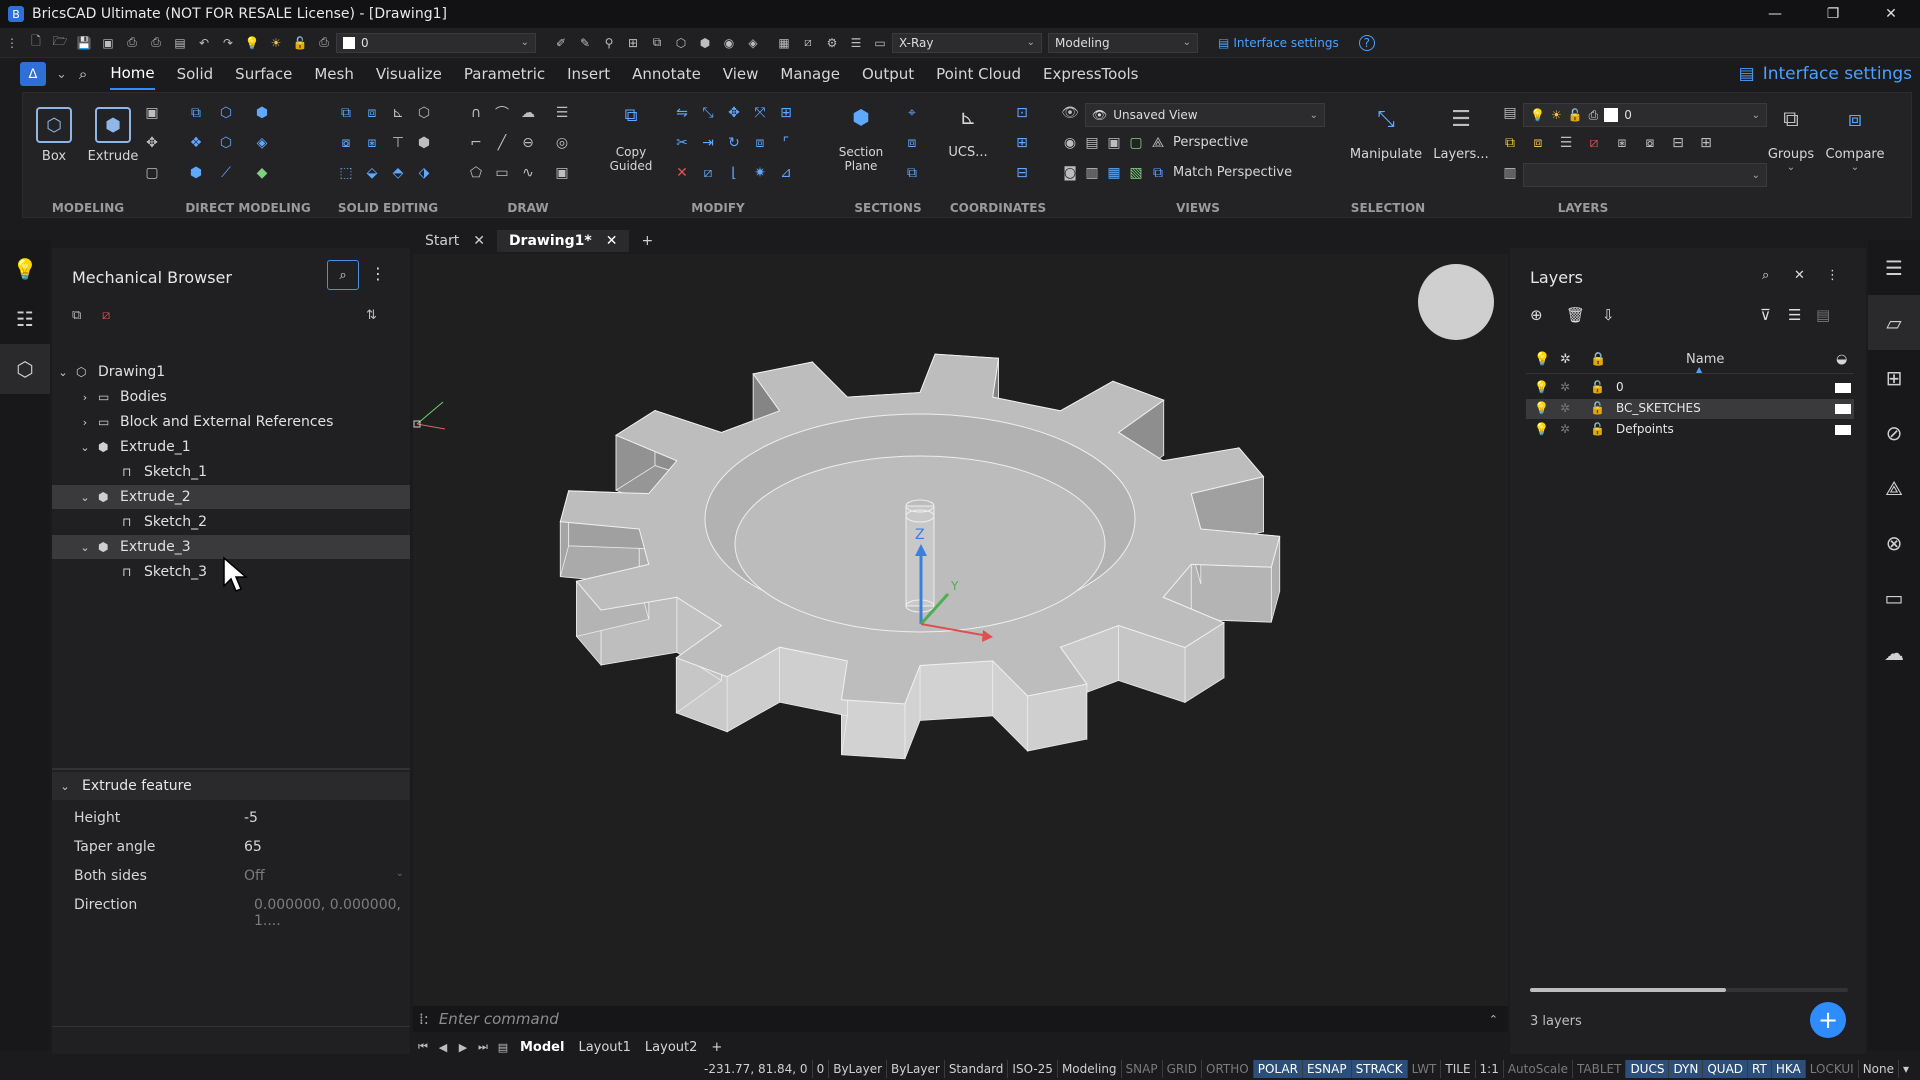 This screenshot has width=1920, height=1080. I want to click on horizontal-scrollbar, so click(1689, 990).